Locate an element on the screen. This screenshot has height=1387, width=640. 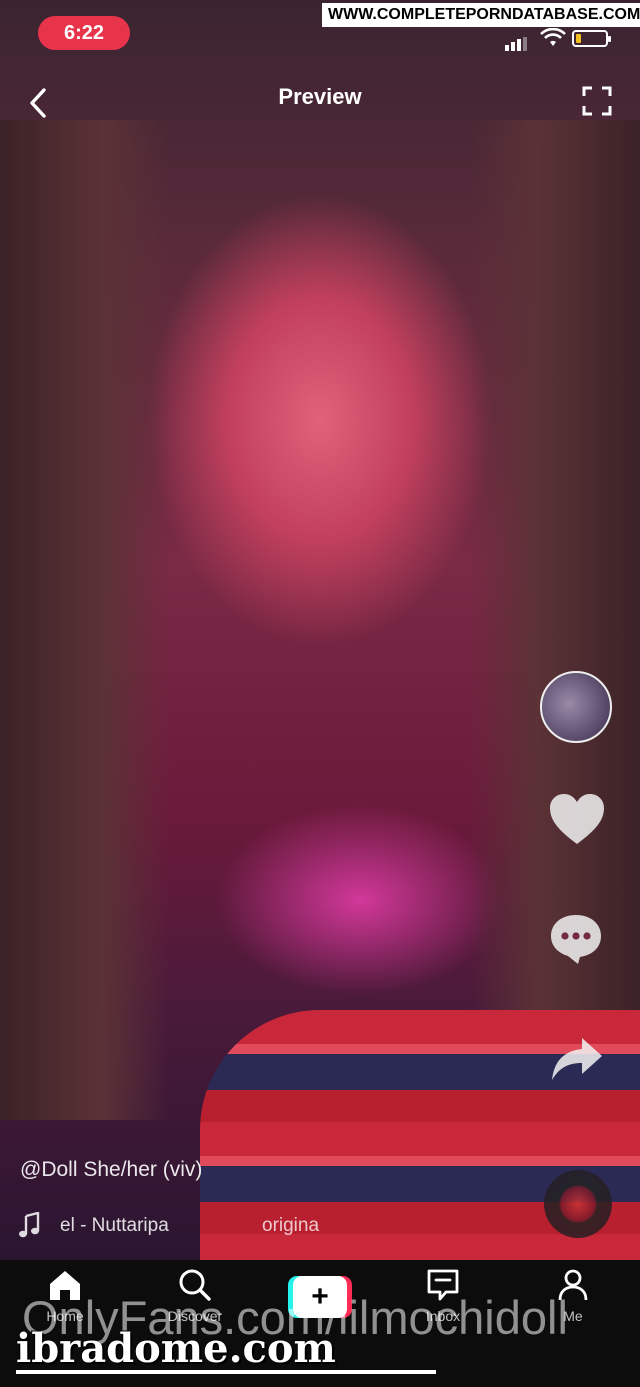
music-note-icon is located at coordinates (29, 1225).